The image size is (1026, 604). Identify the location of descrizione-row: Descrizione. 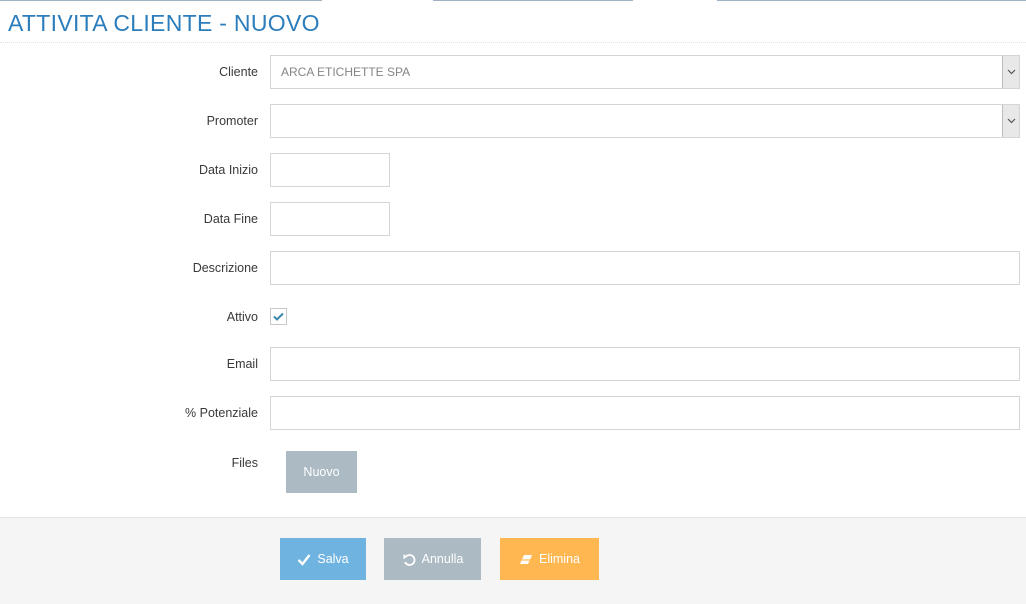
(513, 268).